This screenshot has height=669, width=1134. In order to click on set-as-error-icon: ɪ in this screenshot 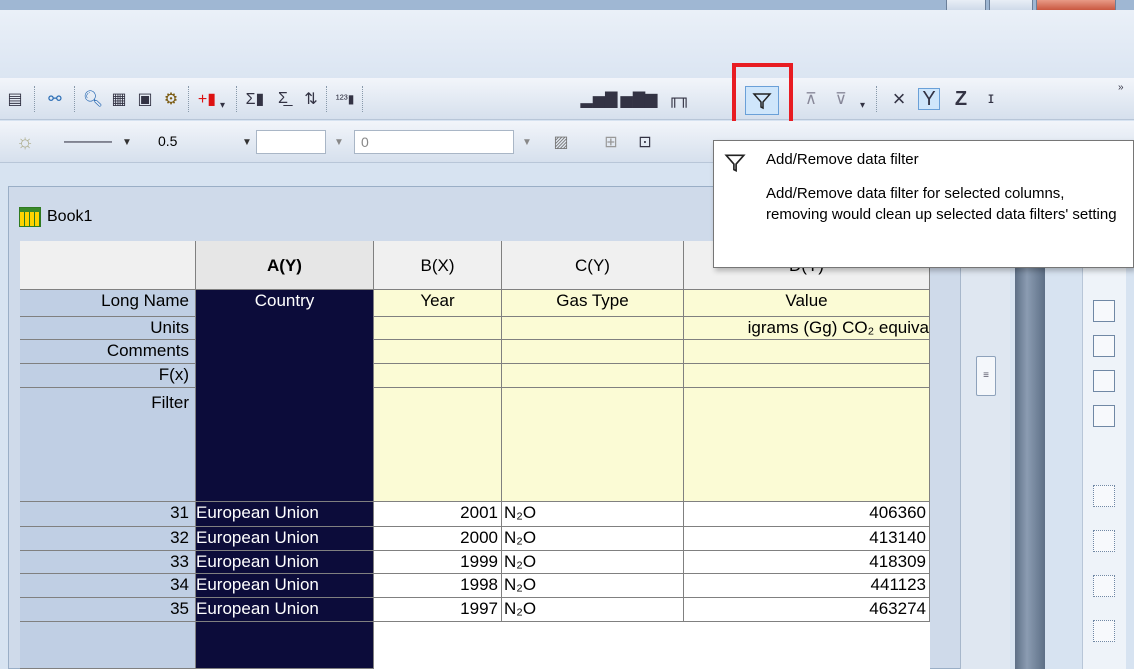, I will do `click(991, 99)`.